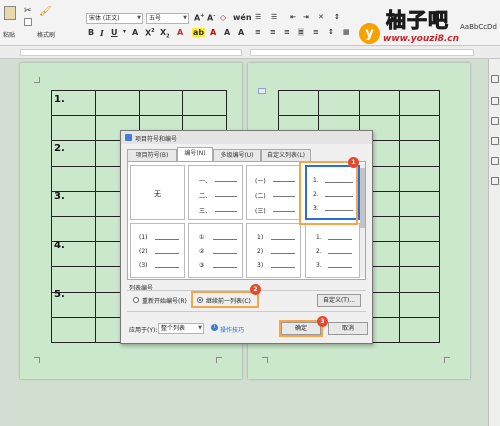 Image resolution: width=500 pixels, height=426 pixels. What do you see at coordinates (59, 196) in the screenshot?
I see `row-number: 3.` at bounding box center [59, 196].